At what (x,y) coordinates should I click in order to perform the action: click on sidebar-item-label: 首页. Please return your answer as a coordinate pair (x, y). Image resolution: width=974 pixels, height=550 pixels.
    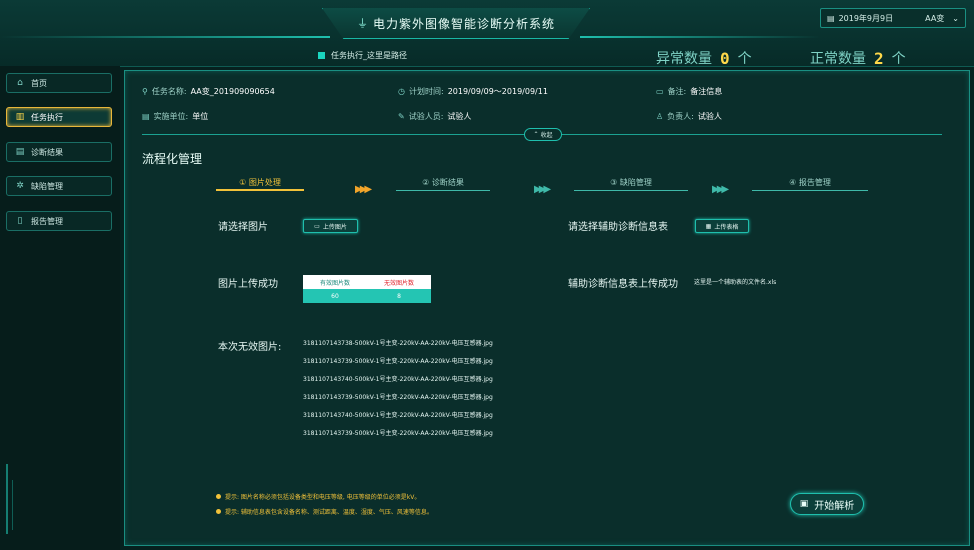
    Looking at the image, I should click on (39, 83).